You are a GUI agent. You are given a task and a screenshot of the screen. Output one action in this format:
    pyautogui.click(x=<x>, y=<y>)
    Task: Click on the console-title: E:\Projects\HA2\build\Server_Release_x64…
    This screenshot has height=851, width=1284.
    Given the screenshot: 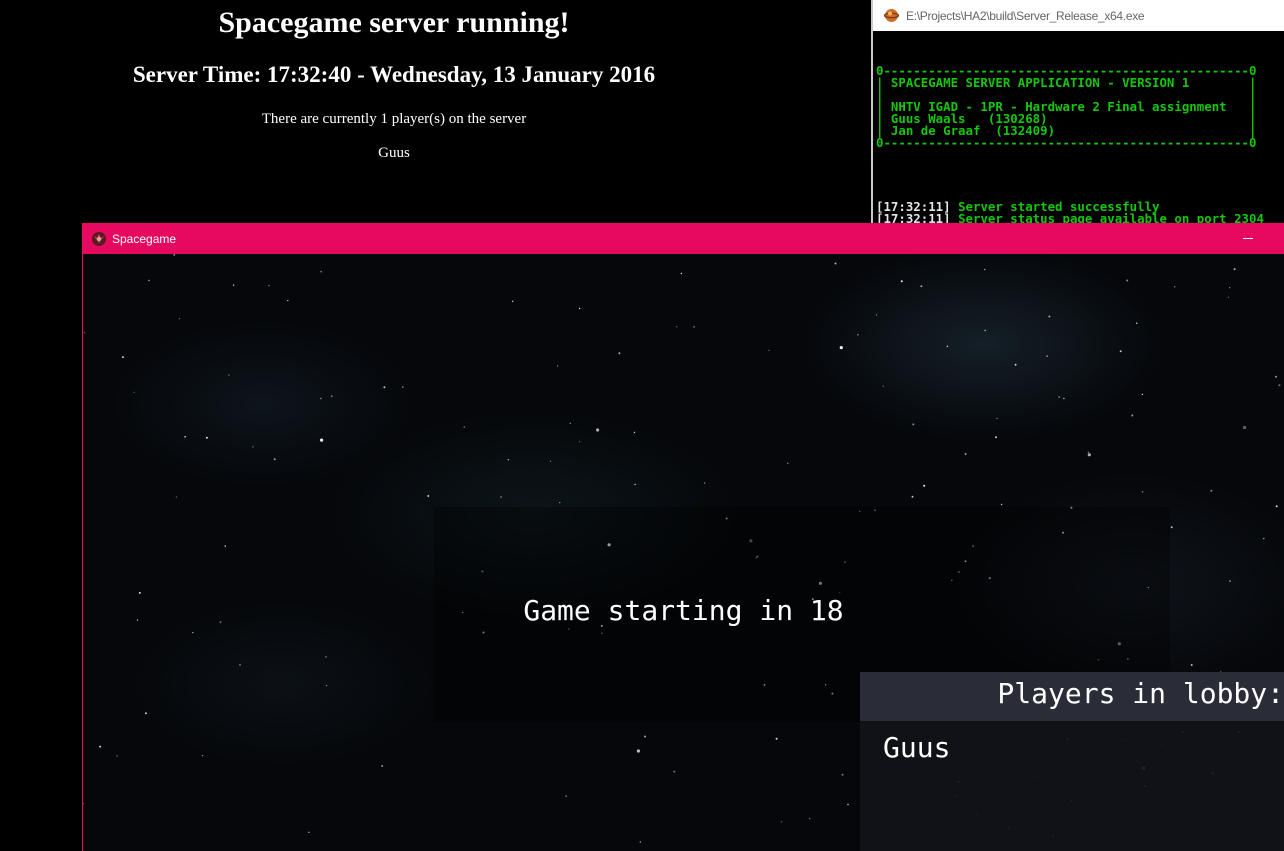 What is the action you would take?
    pyautogui.click(x=1025, y=16)
    